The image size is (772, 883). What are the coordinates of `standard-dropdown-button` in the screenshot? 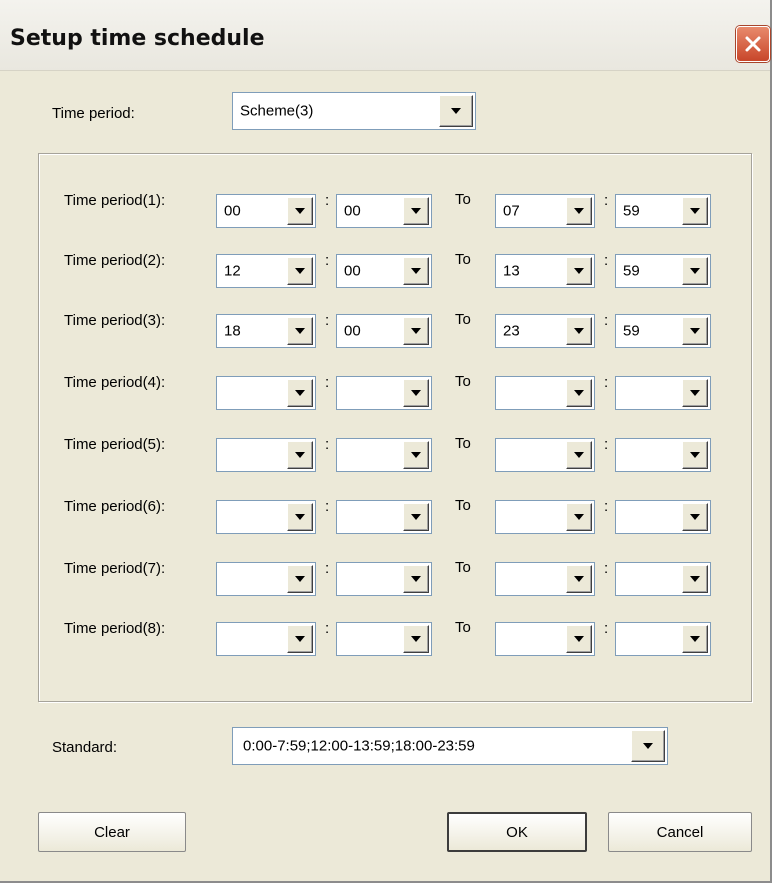 It's located at (648, 746).